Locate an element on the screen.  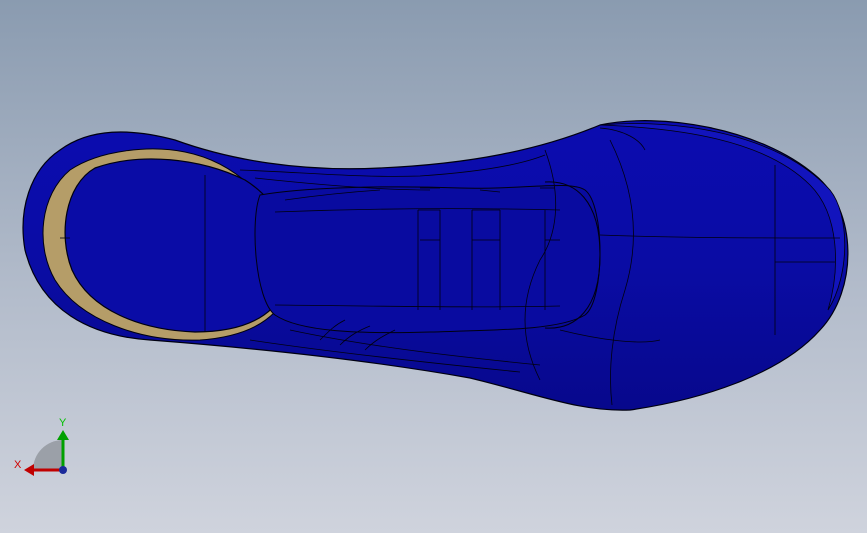
tongue-panel is located at coordinates (427, 259).